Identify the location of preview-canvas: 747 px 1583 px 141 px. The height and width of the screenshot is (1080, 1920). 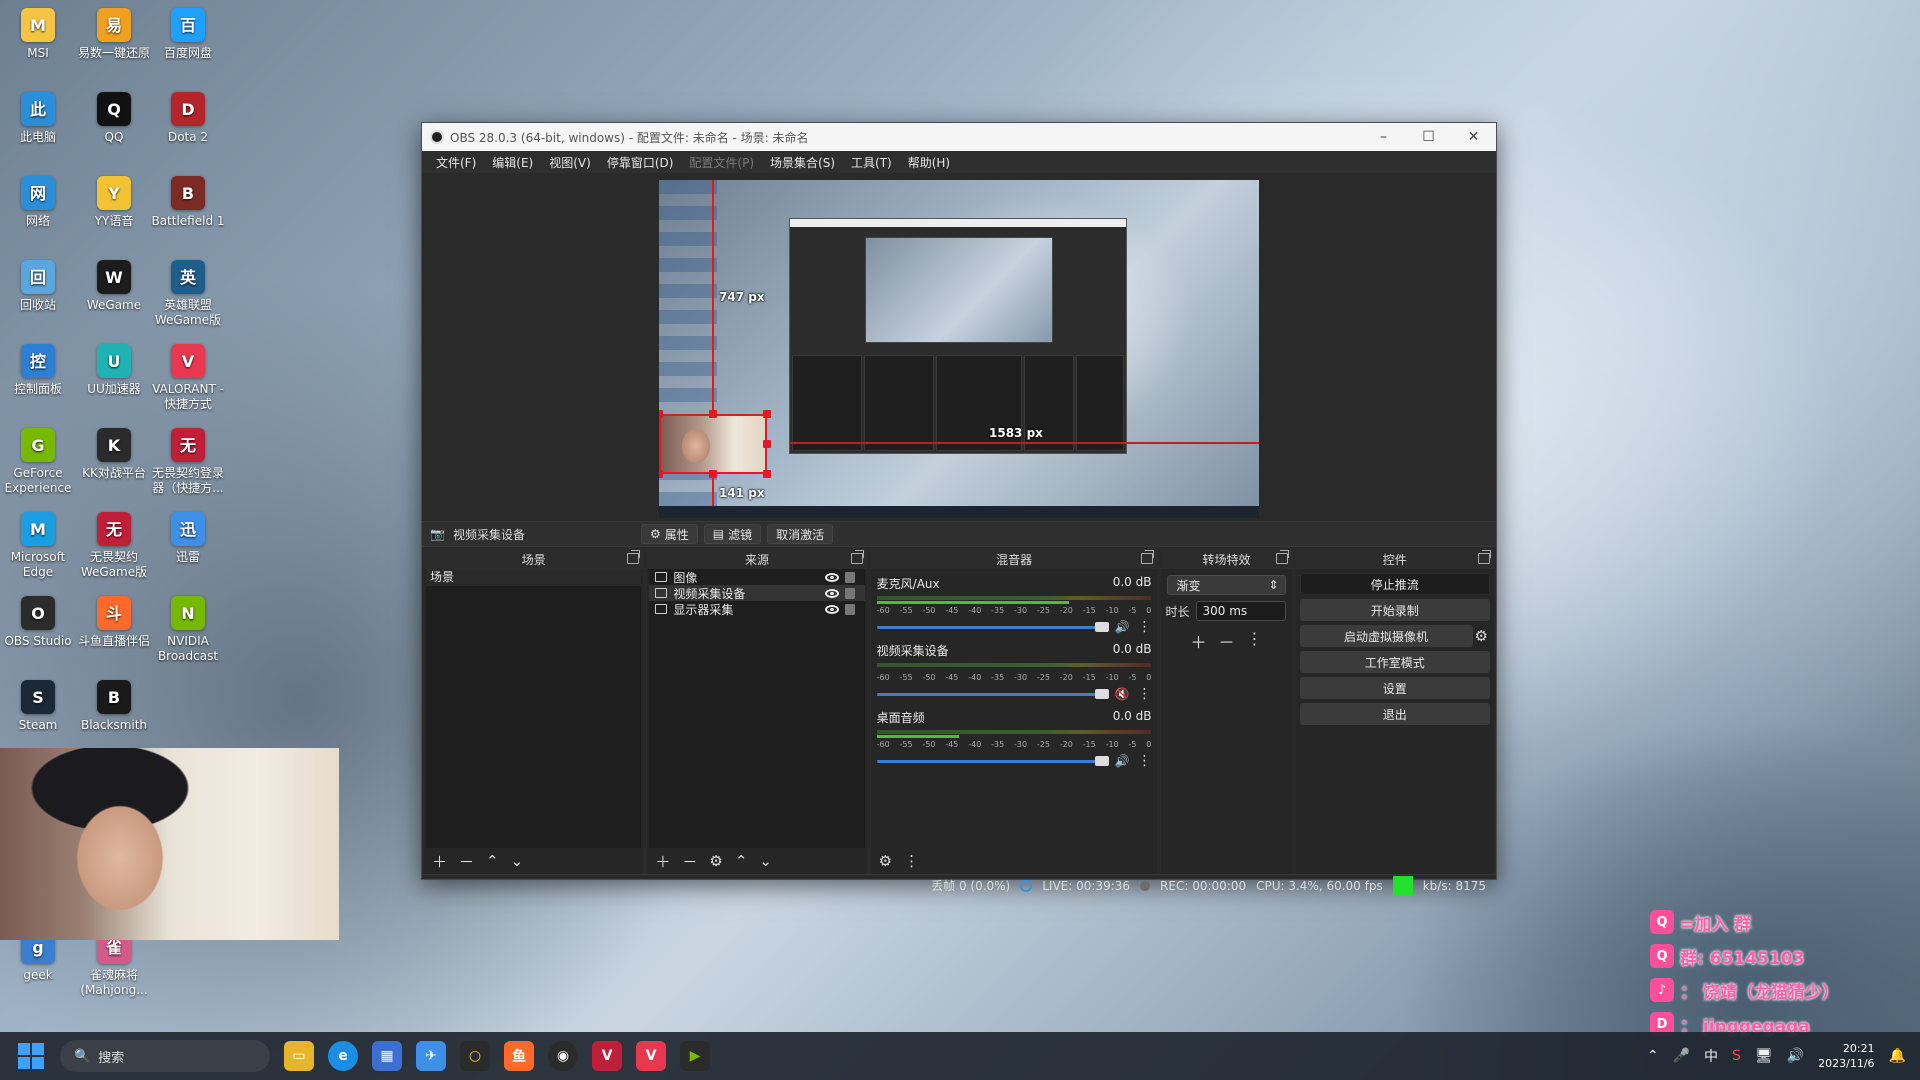
(959, 349).